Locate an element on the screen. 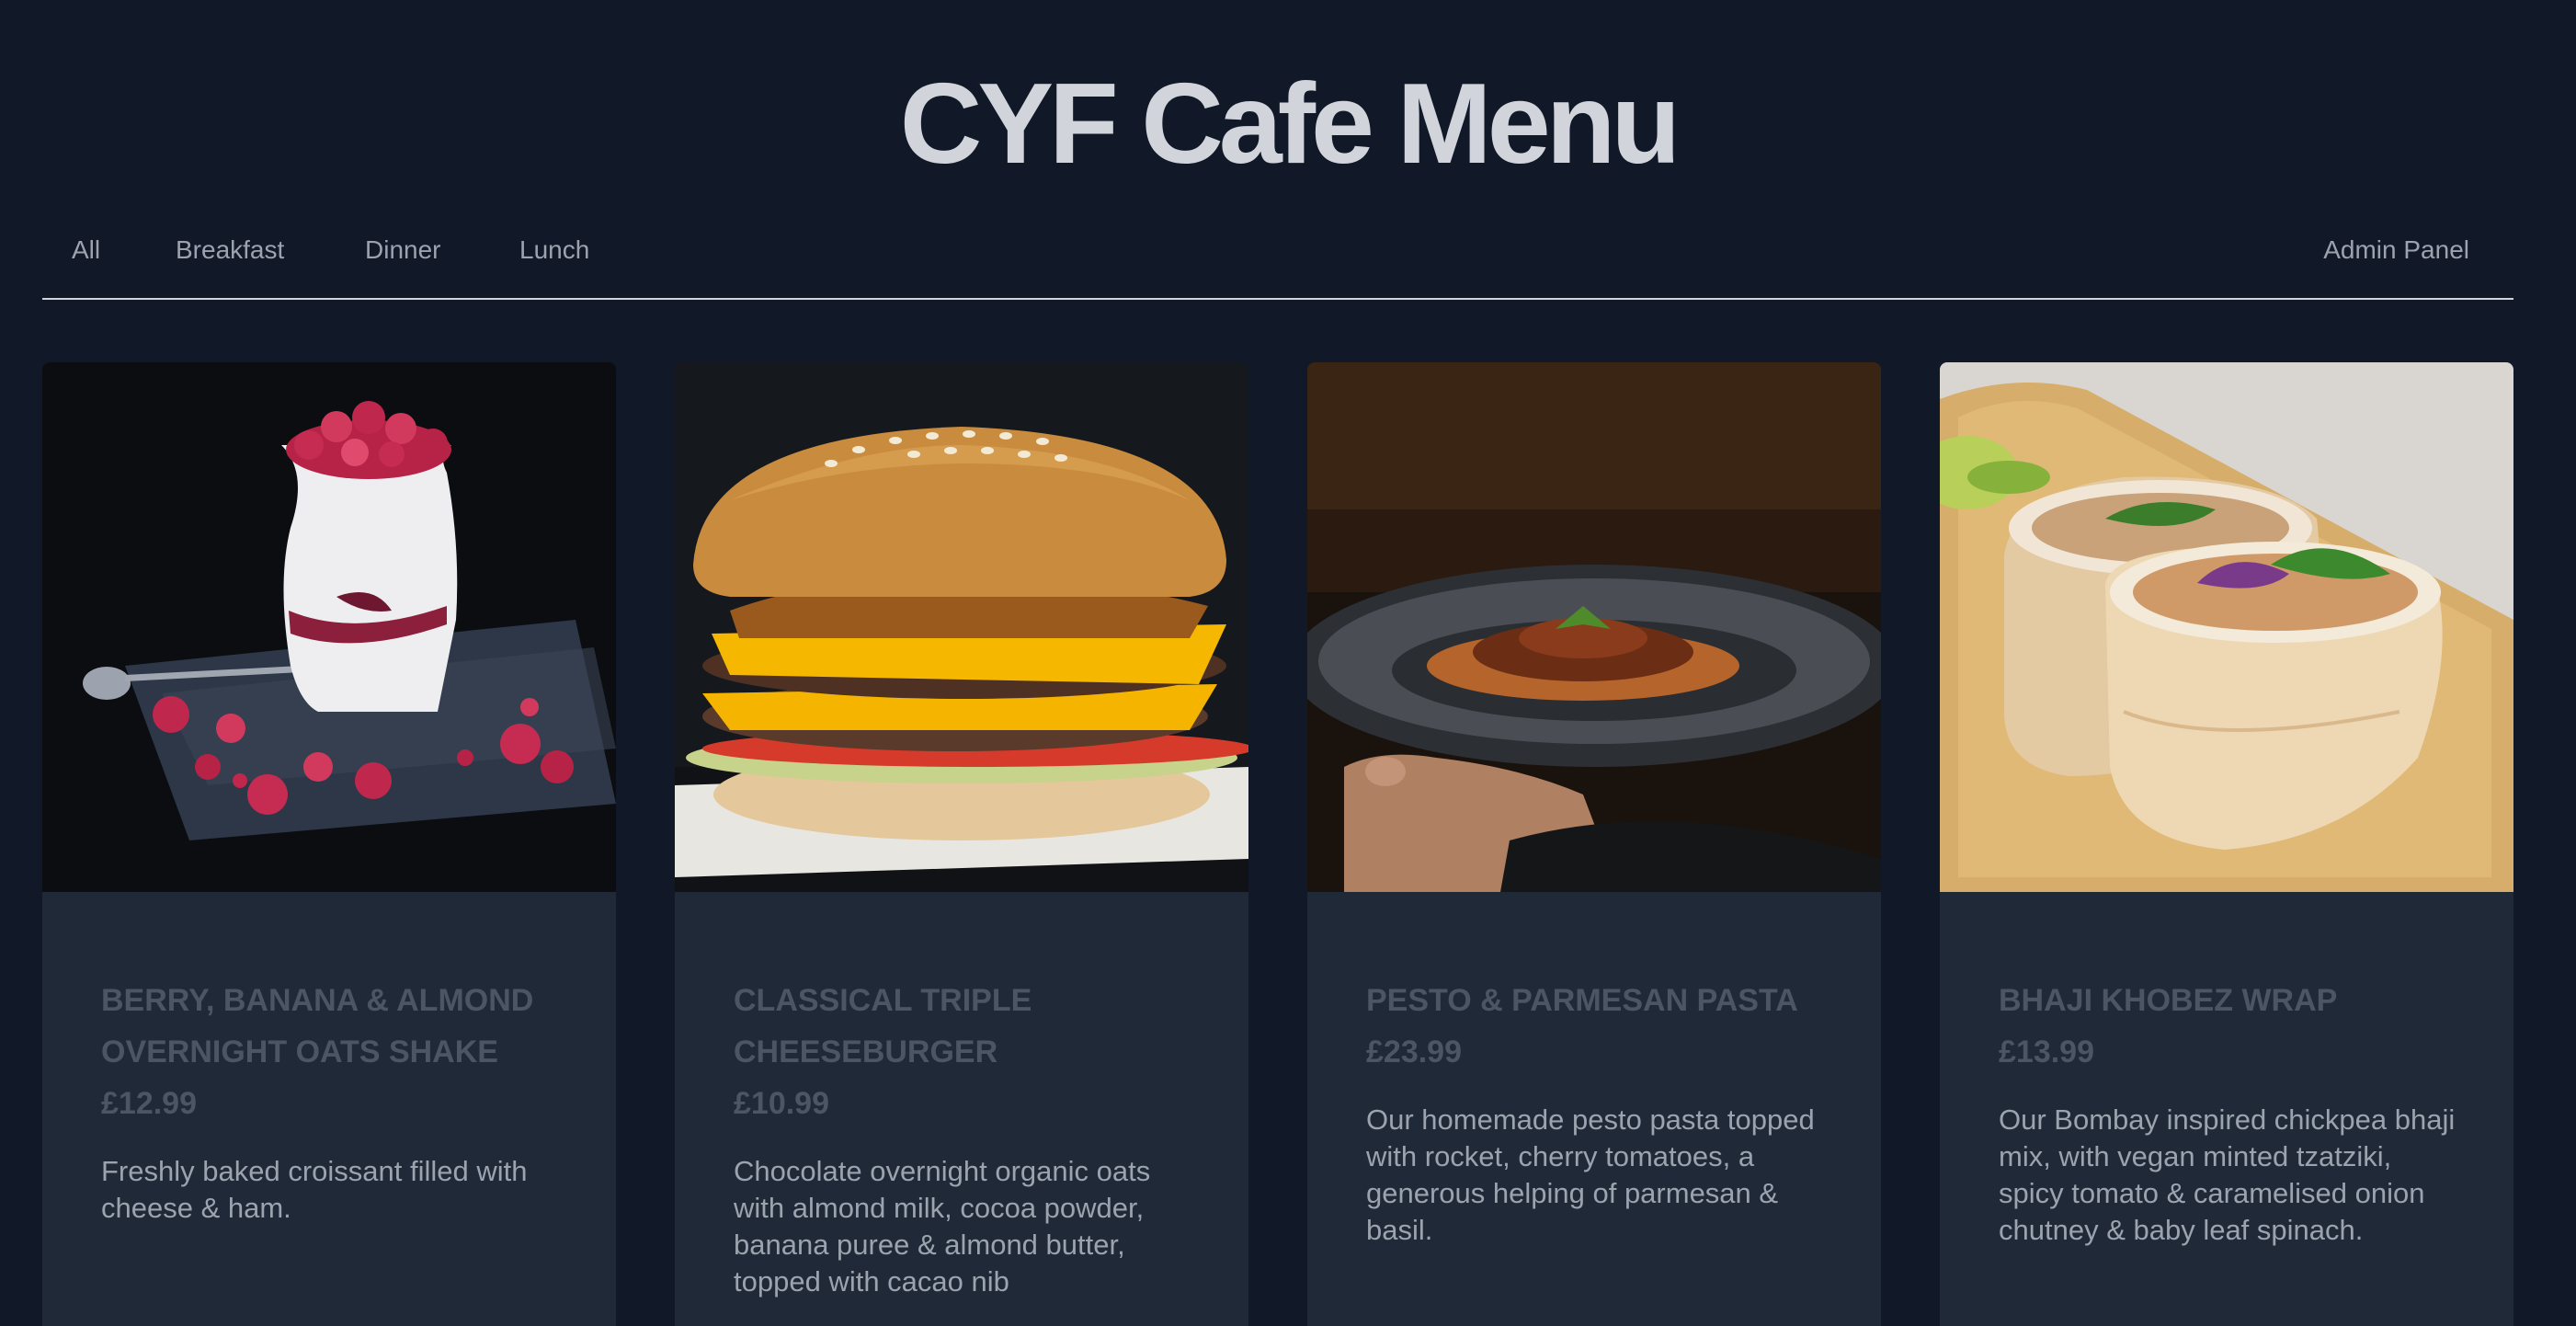 The width and height of the screenshot is (2576, 1326). nav-link-lunch: Lunch is located at coordinates (554, 250).